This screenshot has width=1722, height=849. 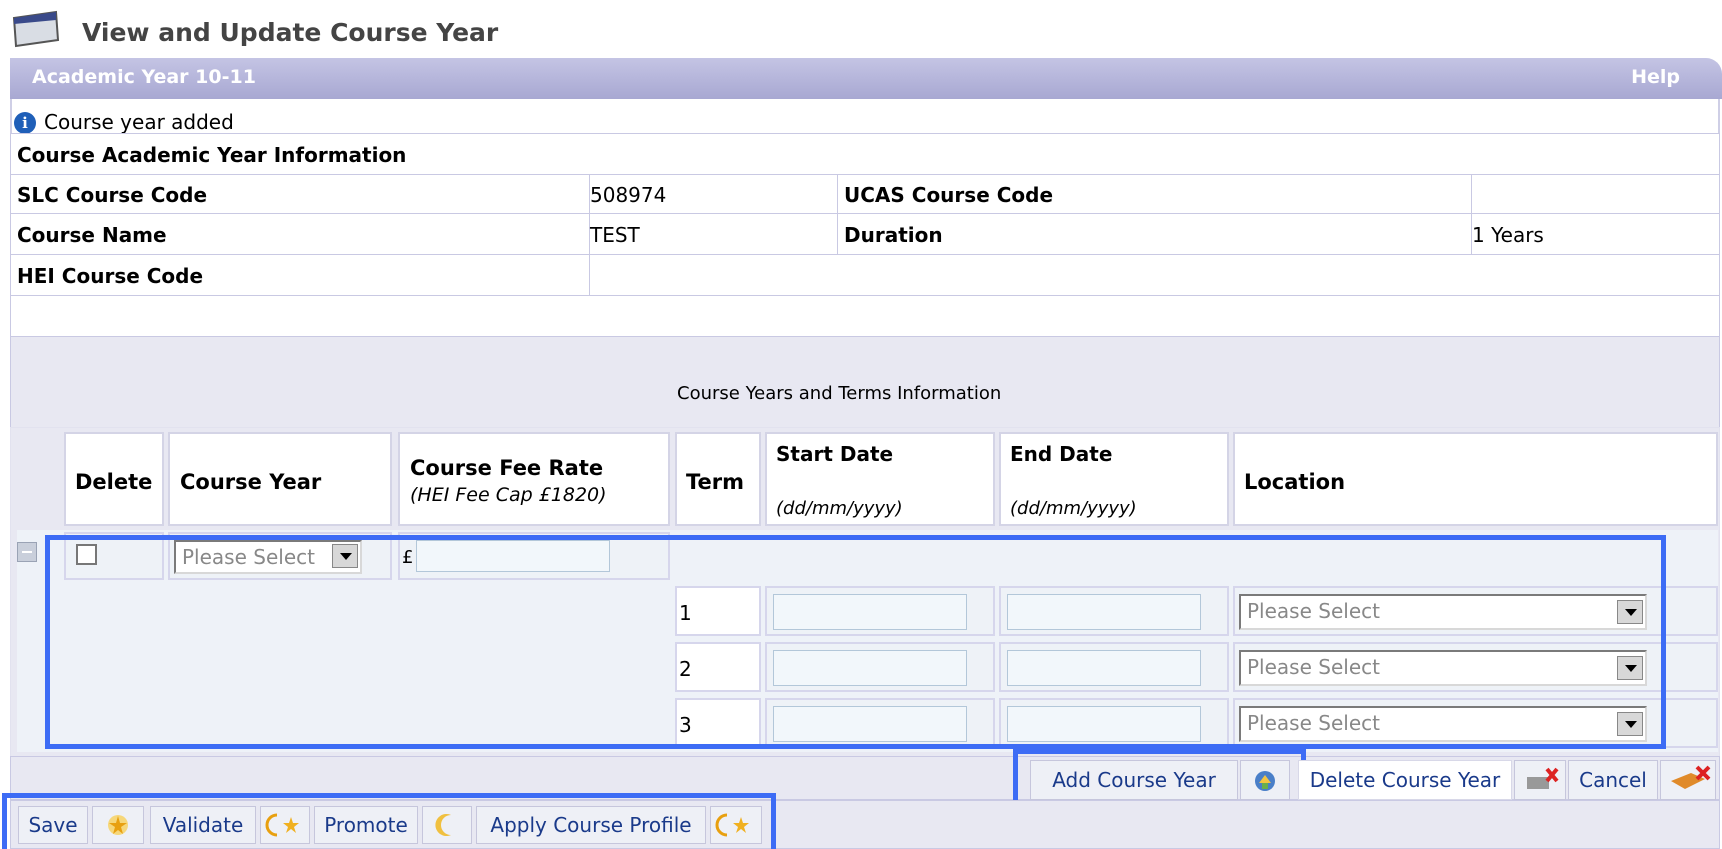 I want to click on help-link: Help, so click(x=1655, y=77).